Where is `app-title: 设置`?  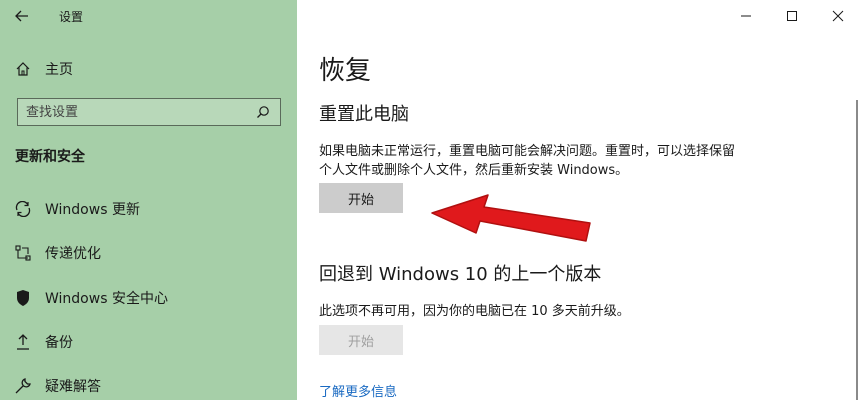
app-title: 设置 is located at coordinates (71, 17).